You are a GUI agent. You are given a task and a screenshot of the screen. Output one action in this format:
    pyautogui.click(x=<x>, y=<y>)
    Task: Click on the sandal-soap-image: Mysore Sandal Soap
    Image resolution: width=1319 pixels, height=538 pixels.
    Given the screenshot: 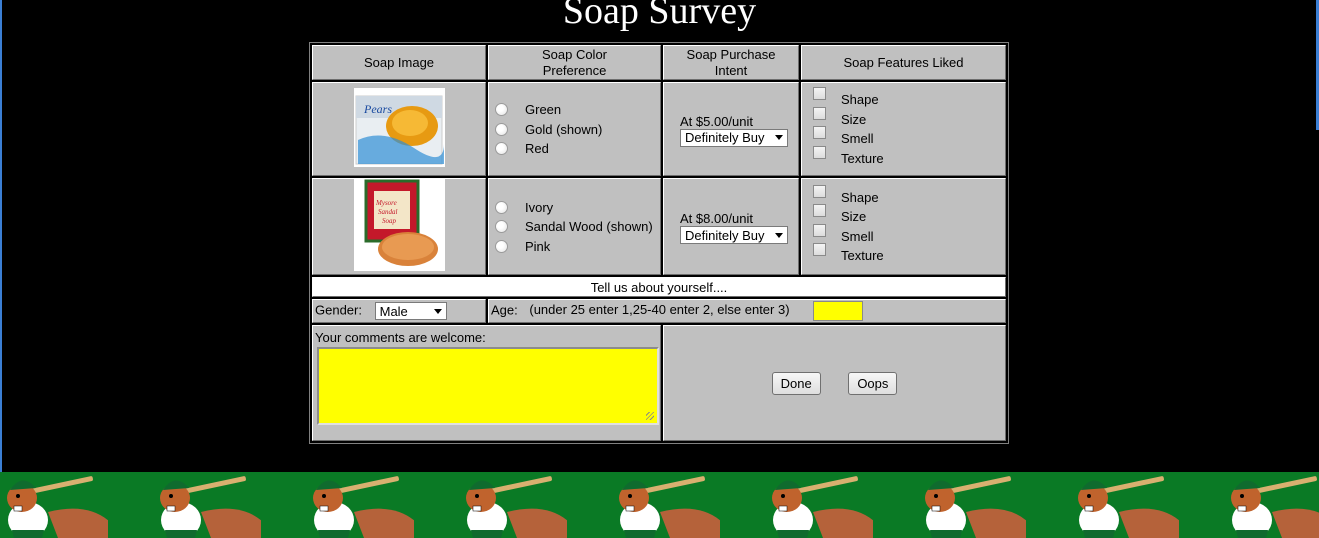 What is the action you would take?
    pyautogui.click(x=399, y=225)
    